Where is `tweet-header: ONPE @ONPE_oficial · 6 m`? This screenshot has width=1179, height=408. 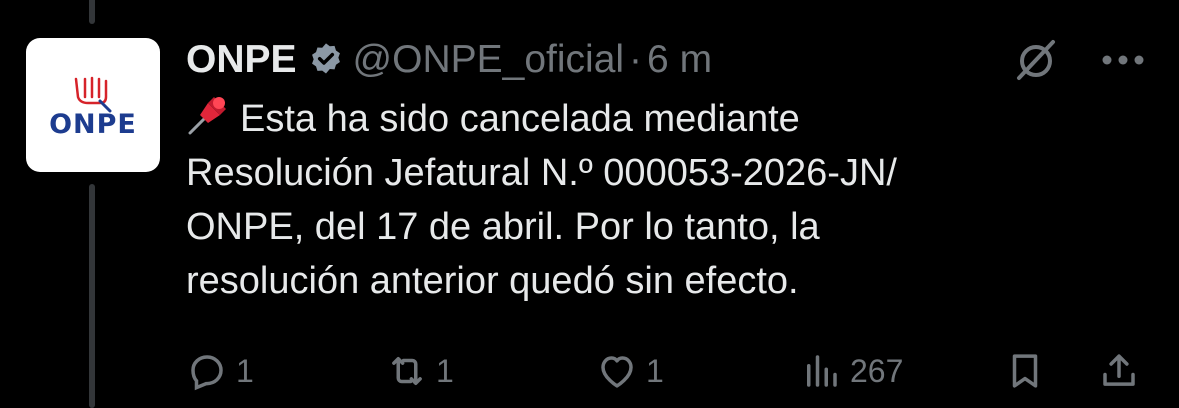 tweet-header: ONPE @ONPE_oficial · 6 m is located at coordinates (672, 60).